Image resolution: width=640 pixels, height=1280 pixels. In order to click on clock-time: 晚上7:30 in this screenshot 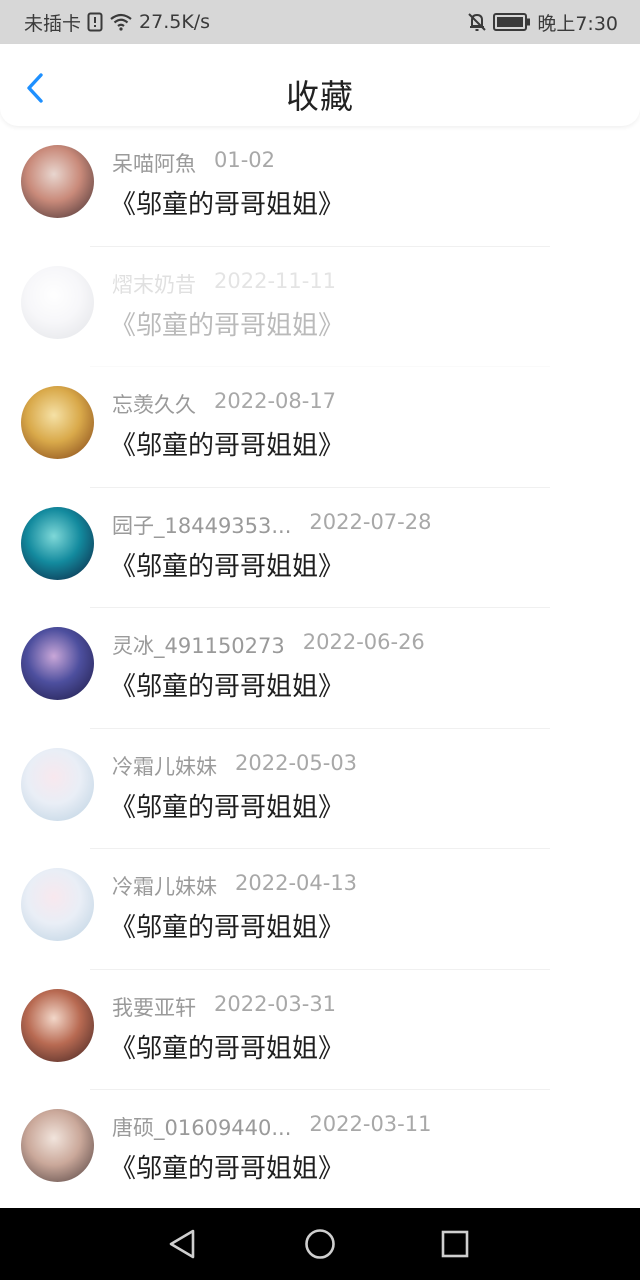, I will do `click(577, 23)`.